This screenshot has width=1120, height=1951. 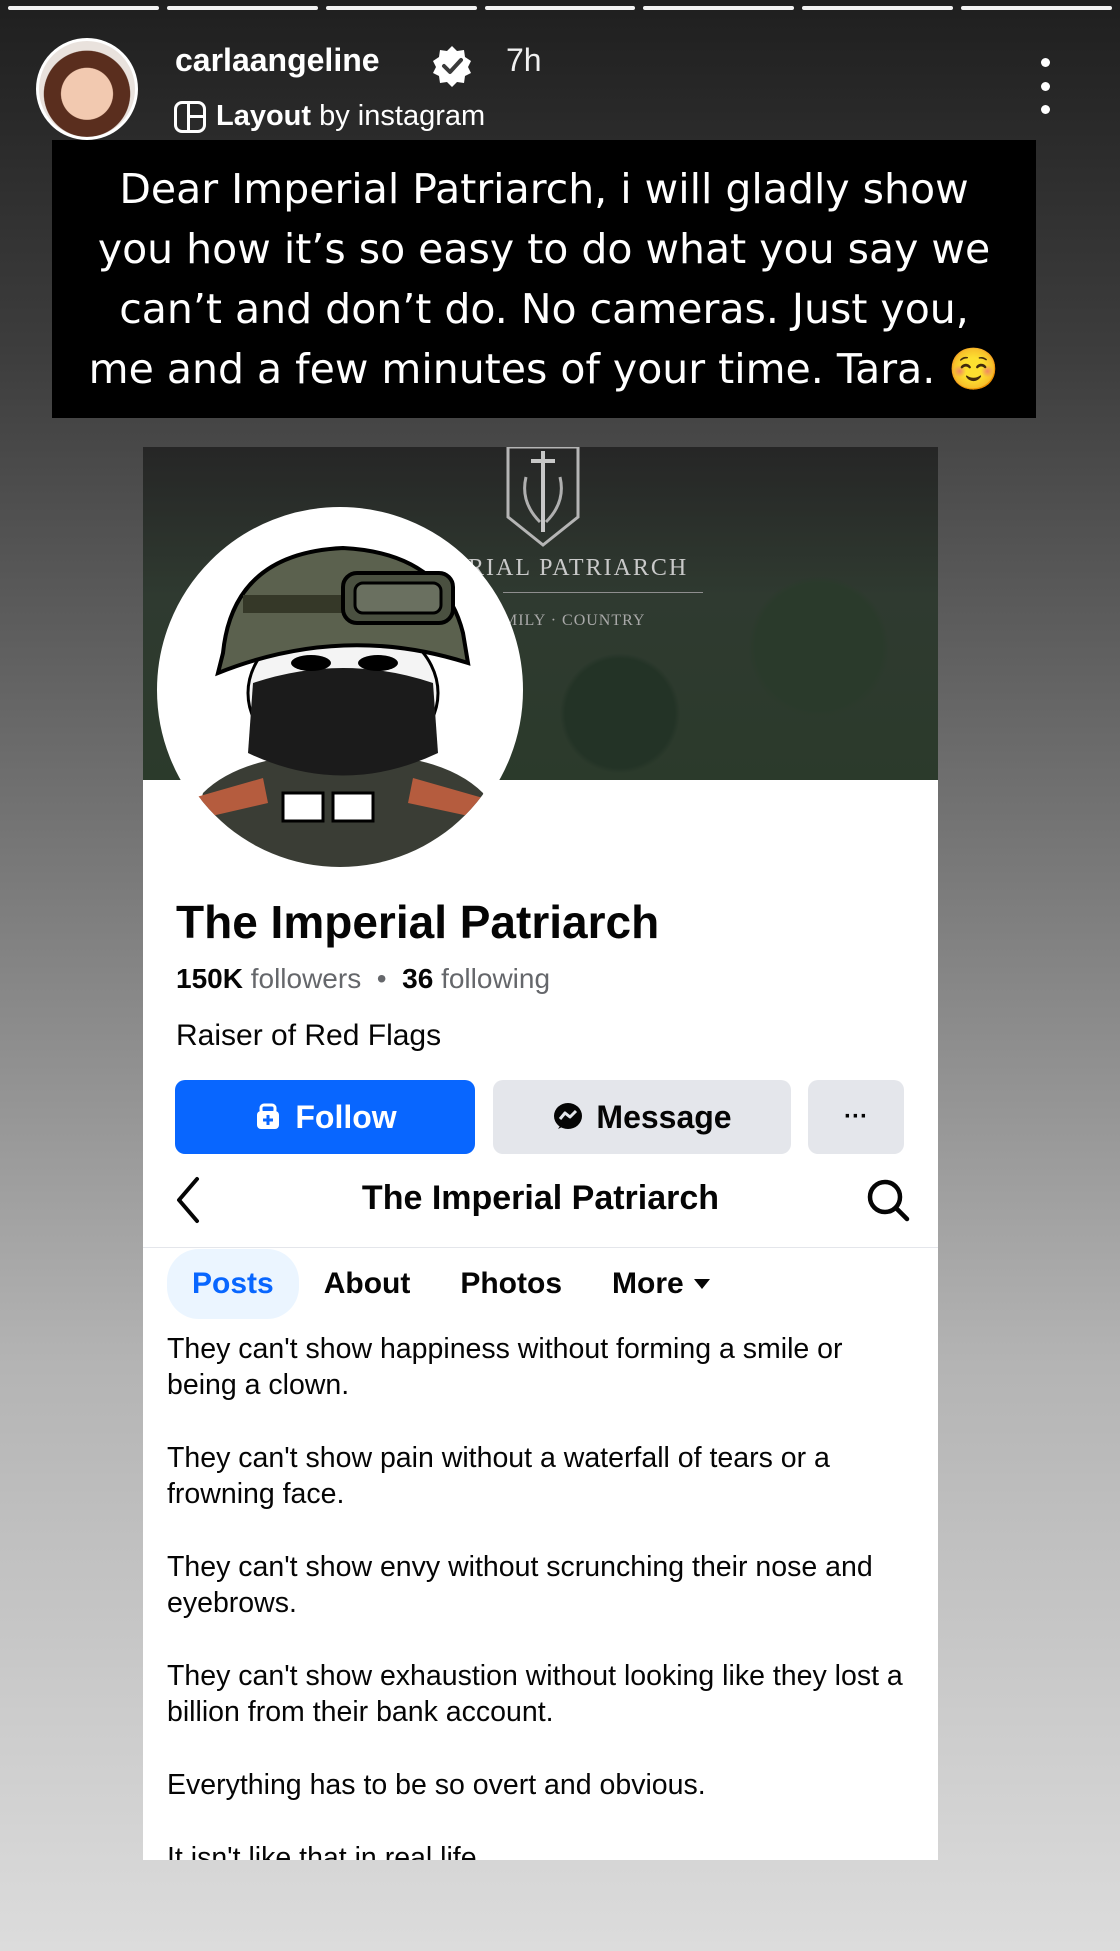 I want to click on message-button: Message, so click(x=642, y=1117).